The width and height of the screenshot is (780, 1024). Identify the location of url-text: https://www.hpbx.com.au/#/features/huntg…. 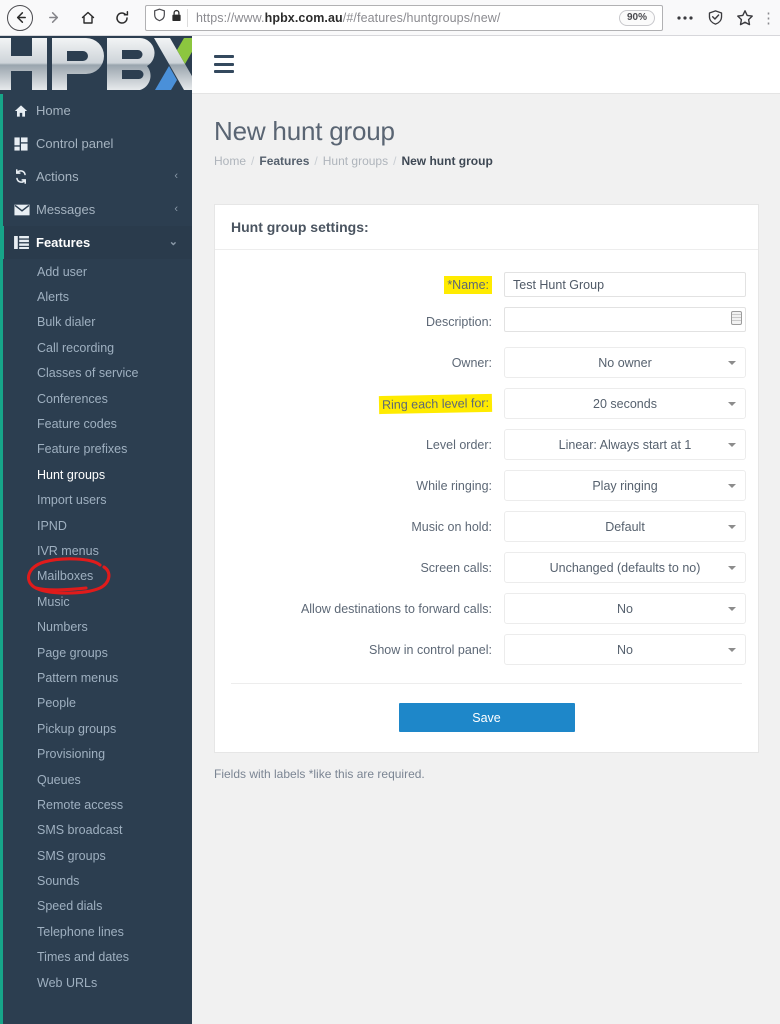
(403, 18).